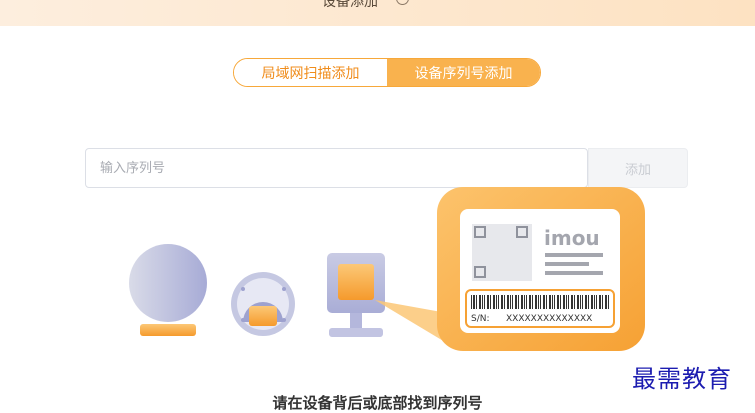 The height and width of the screenshot is (413, 755). I want to click on device-label-icon: imou S/N: XXXXXXXXXXXXXX, so click(510, 269).